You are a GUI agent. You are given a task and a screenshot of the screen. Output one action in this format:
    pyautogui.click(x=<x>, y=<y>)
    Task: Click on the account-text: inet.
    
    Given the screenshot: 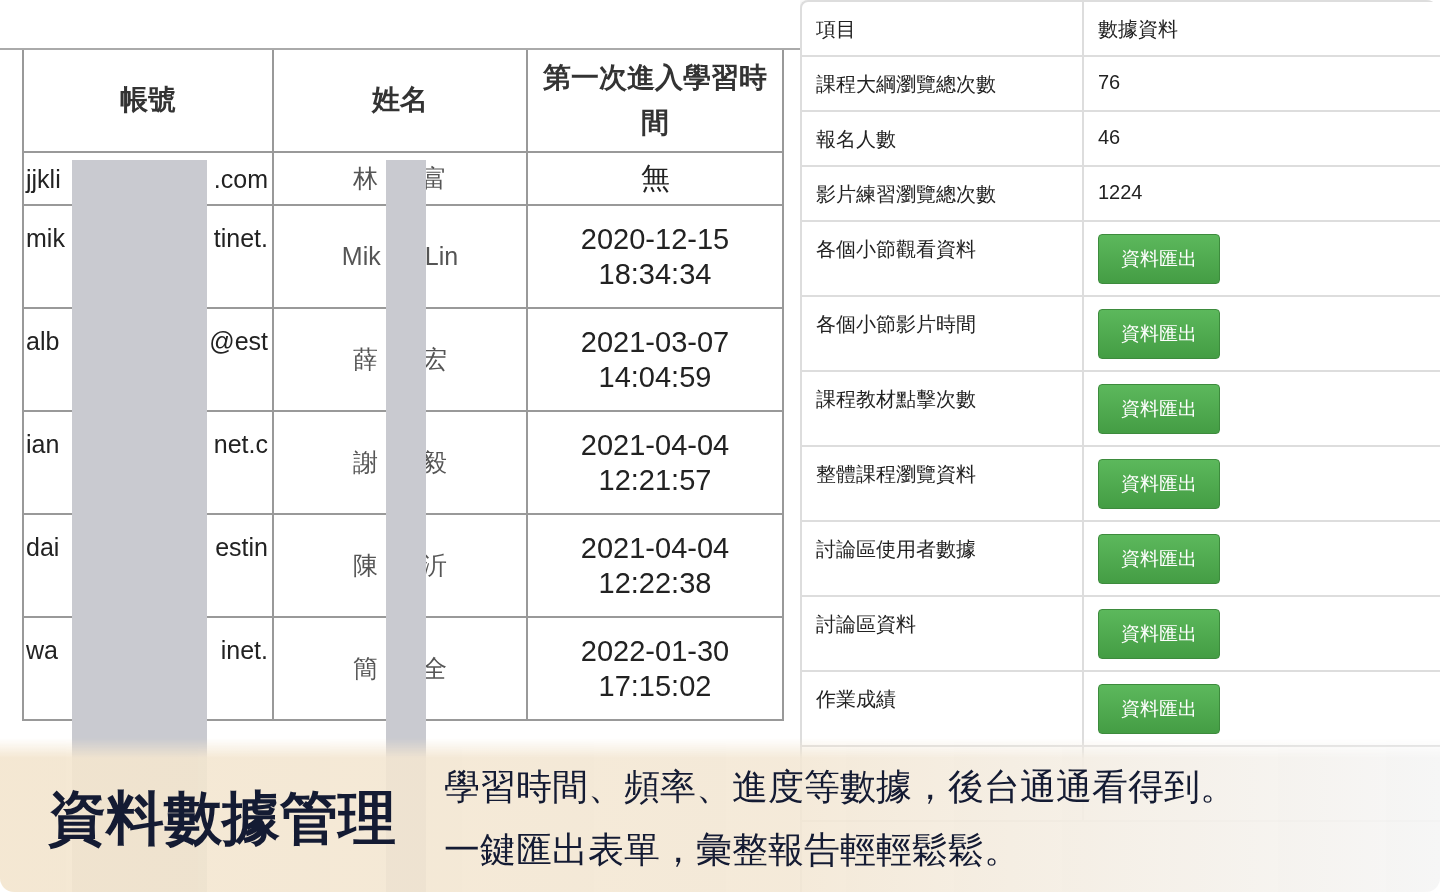 What is the action you would take?
    pyautogui.click(x=244, y=650)
    